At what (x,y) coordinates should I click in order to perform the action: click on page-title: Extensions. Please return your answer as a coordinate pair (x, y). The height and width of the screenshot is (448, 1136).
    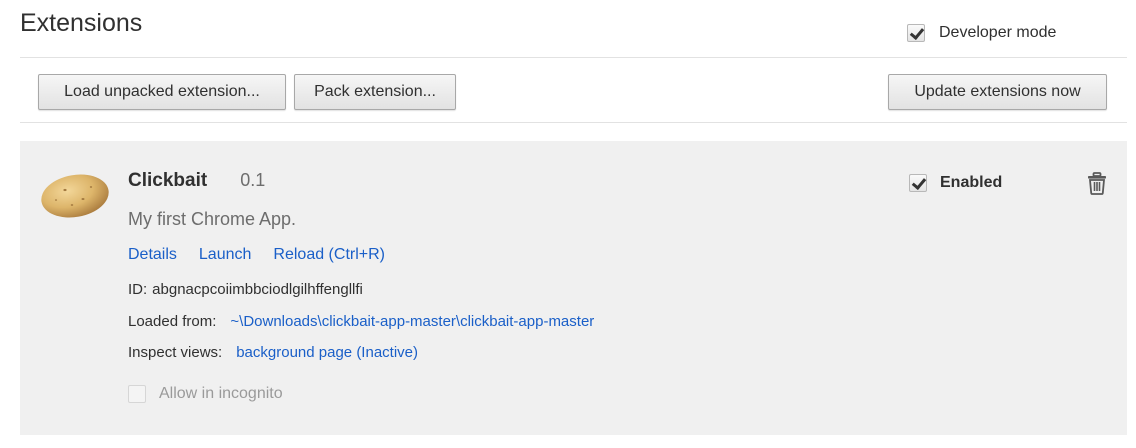
    Looking at the image, I should click on (81, 23).